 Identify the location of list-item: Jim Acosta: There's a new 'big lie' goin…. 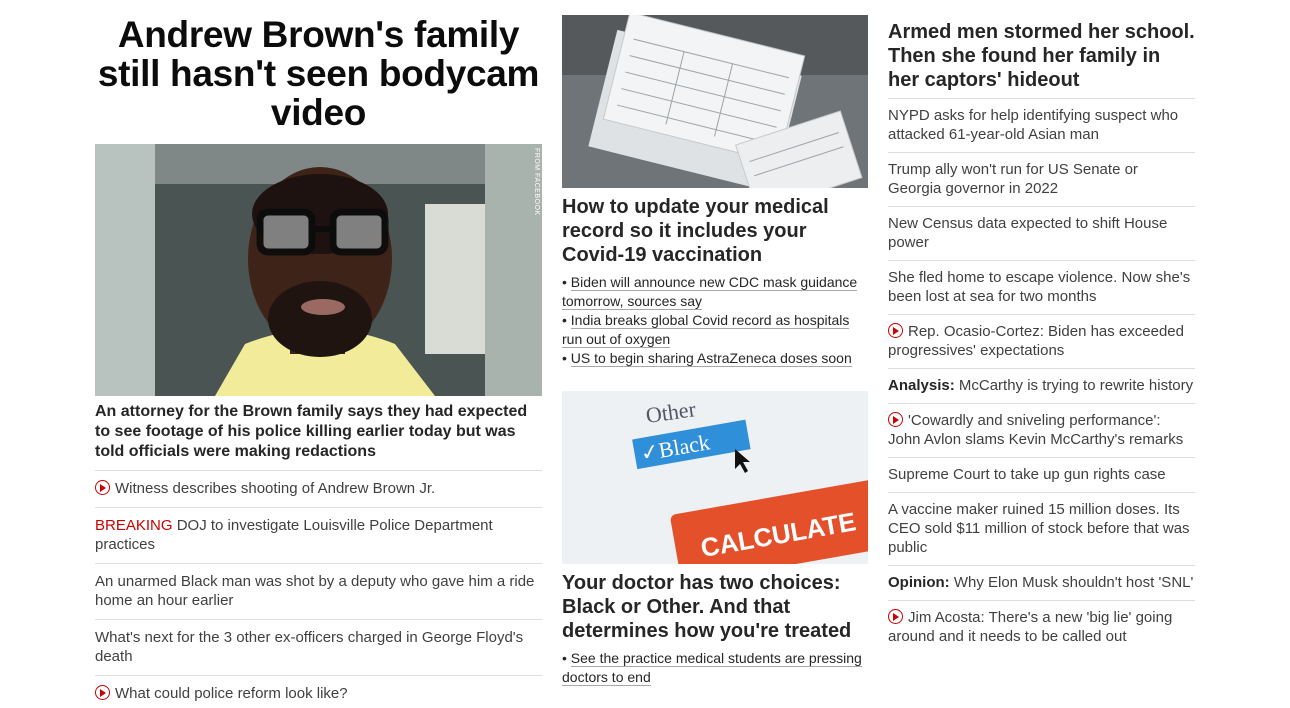
(1041, 627).